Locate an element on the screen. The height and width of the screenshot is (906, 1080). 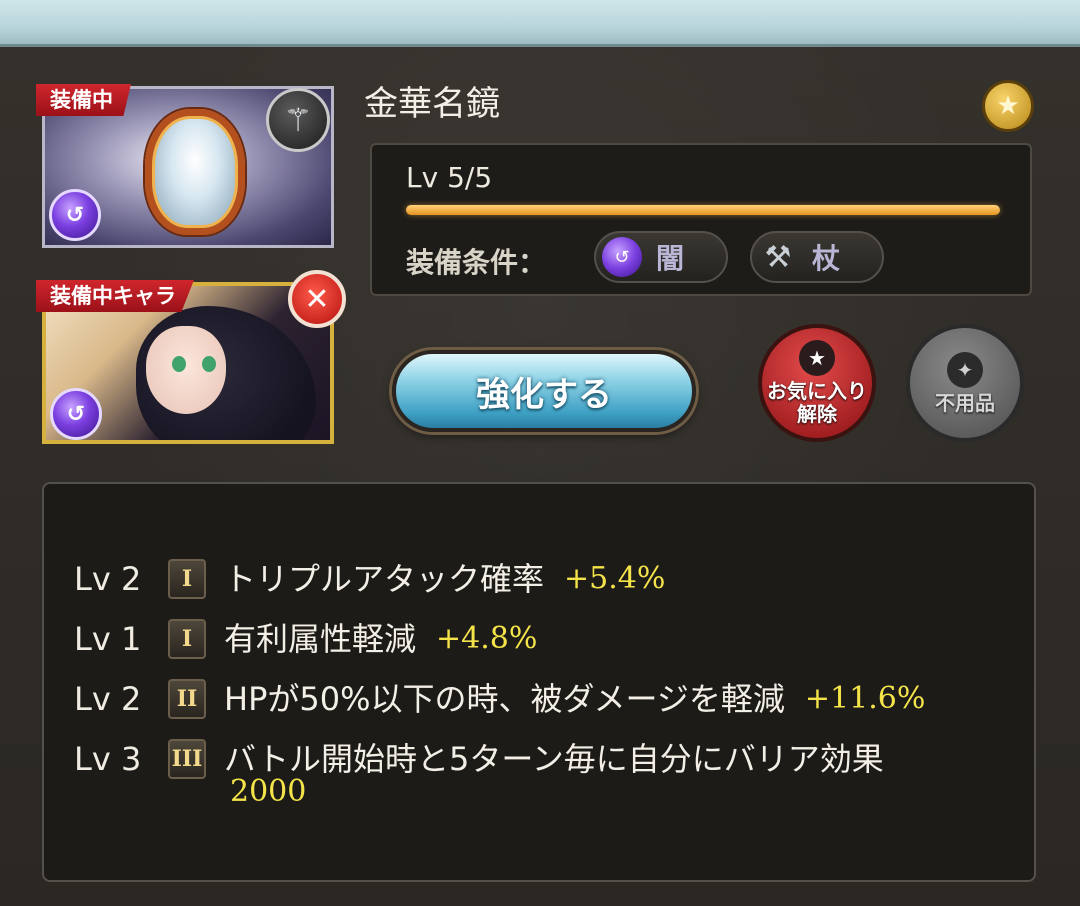
skill-value: +5.4% is located at coordinates (615, 578).